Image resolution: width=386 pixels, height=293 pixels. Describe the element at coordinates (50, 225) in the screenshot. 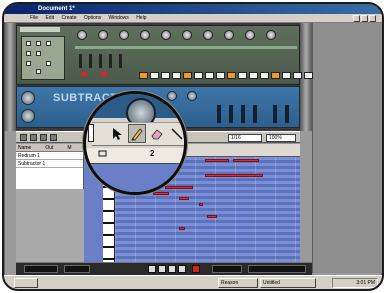

I see `track-list-empty-area` at that location.